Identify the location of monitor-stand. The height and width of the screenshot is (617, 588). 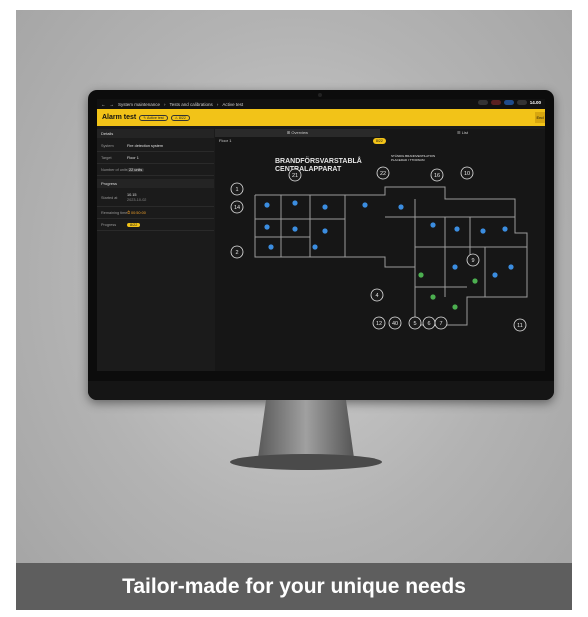
(306, 435).